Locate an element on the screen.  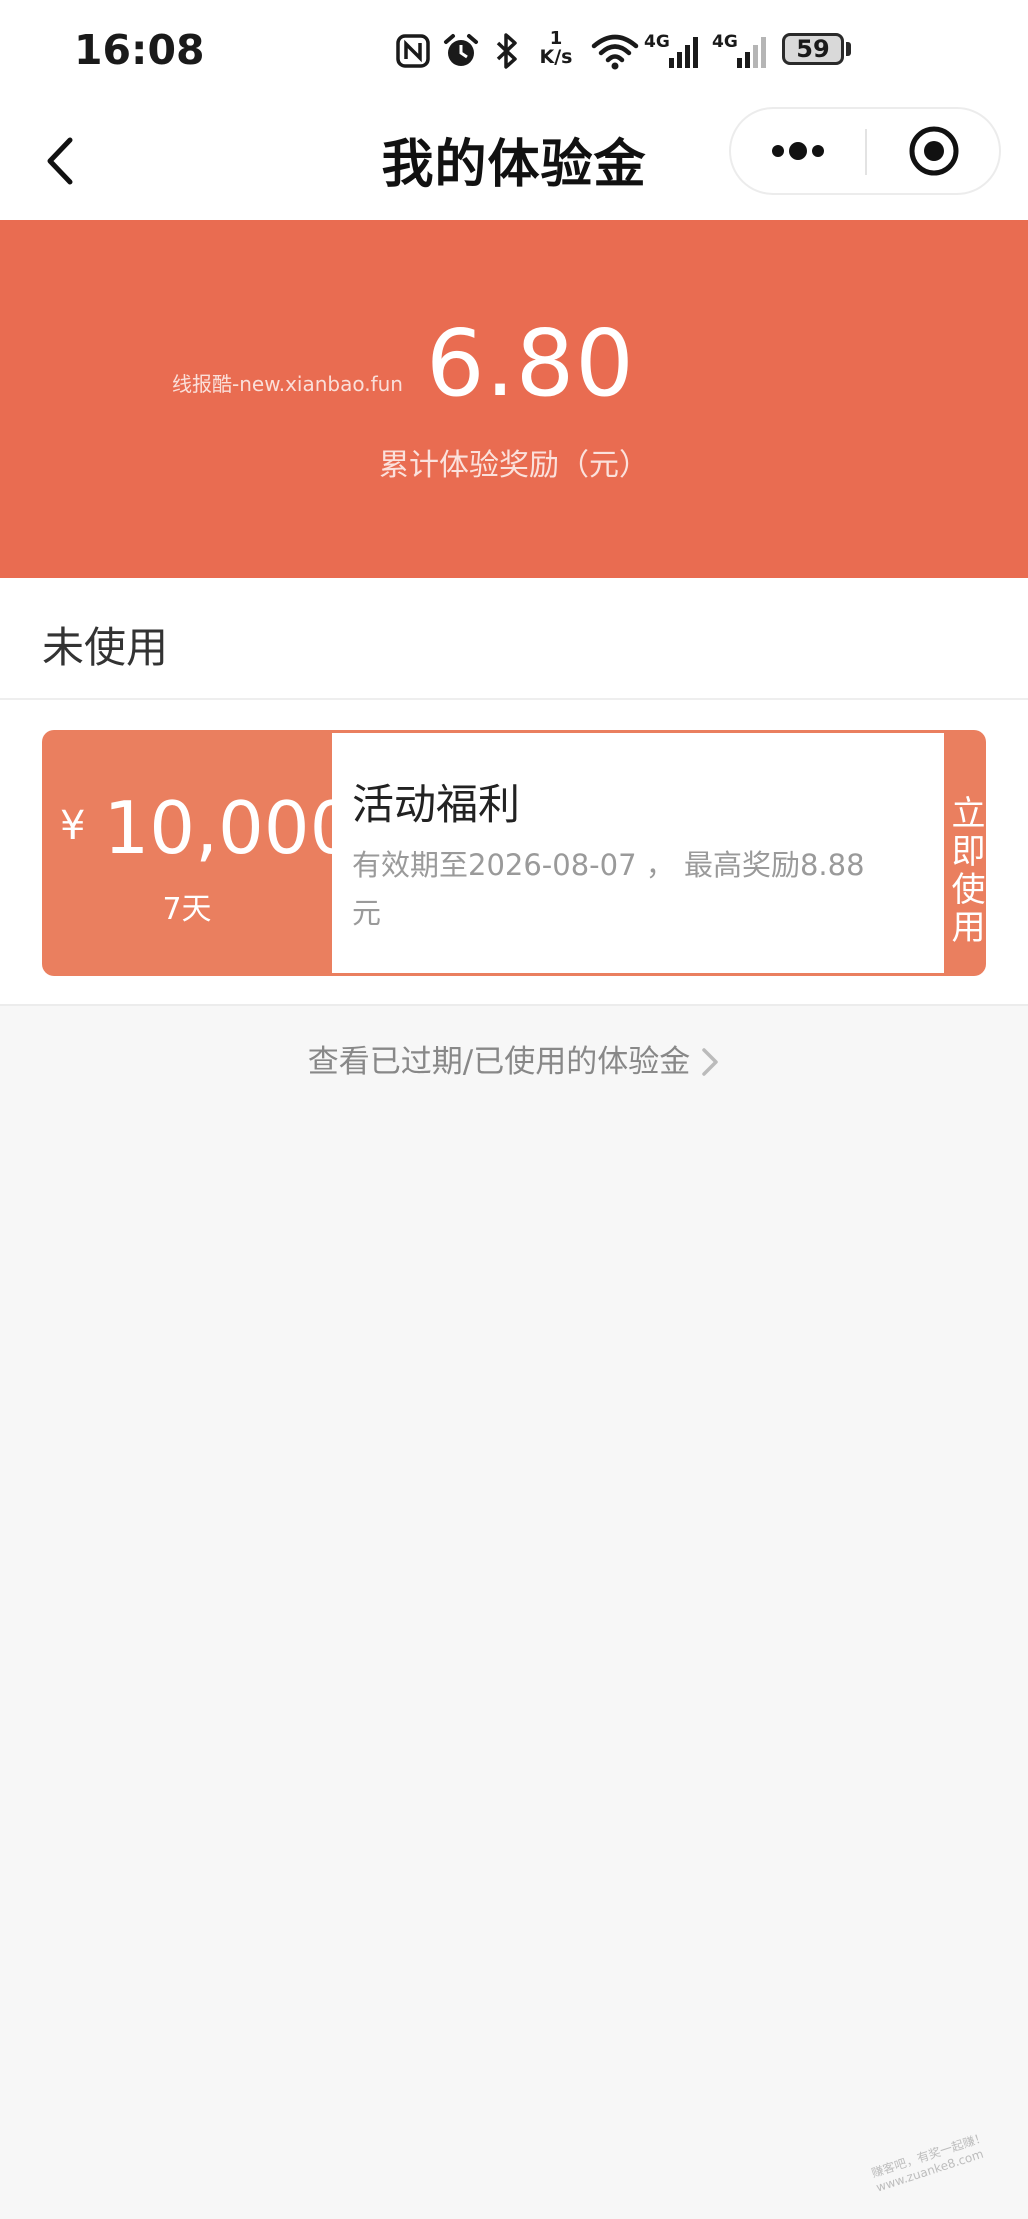
use-now-button: 立即使用 is located at coordinates (965, 853).